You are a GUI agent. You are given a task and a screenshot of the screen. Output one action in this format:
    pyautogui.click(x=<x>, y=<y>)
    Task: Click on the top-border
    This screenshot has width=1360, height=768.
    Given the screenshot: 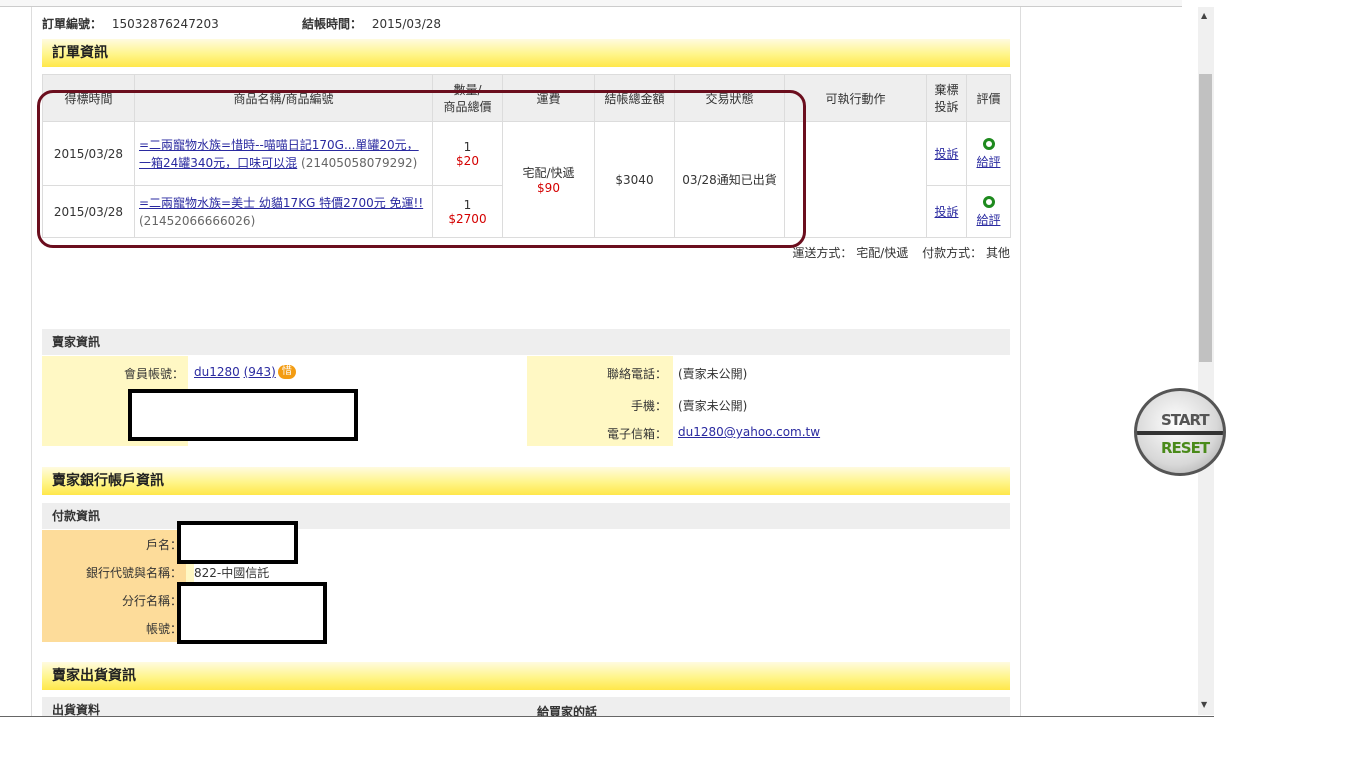 What is the action you would take?
    pyautogui.click(x=591, y=3)
    